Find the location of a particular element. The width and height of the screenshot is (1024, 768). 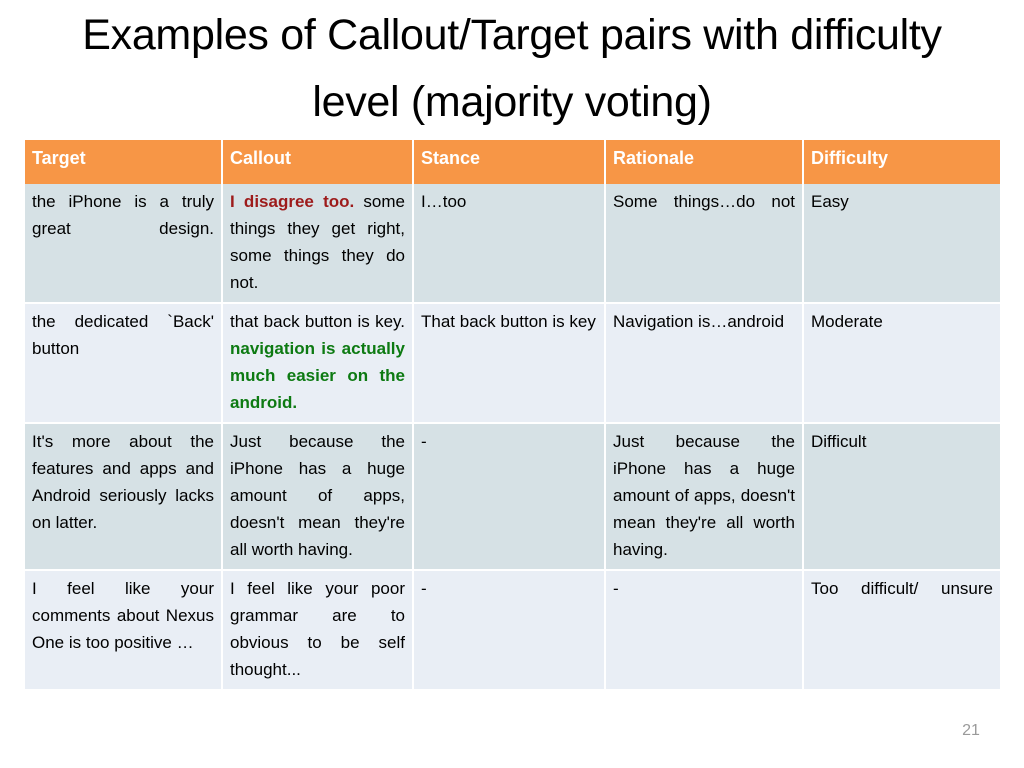

column-header-target: Target is located at coordinates (124, 162).